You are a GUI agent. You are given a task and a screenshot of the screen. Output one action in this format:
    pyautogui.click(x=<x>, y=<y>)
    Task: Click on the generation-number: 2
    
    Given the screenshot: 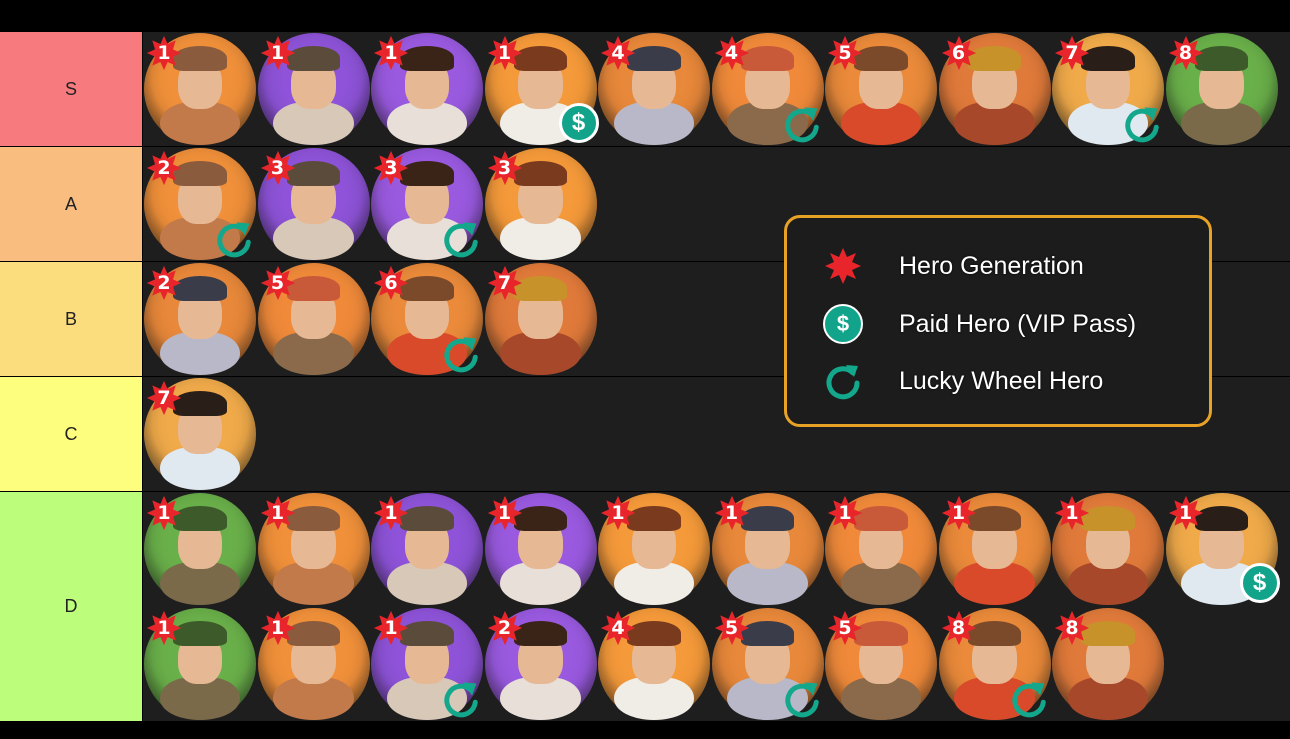 What is the action you would take?
    pyautogui.click(x=504, y=628)
    